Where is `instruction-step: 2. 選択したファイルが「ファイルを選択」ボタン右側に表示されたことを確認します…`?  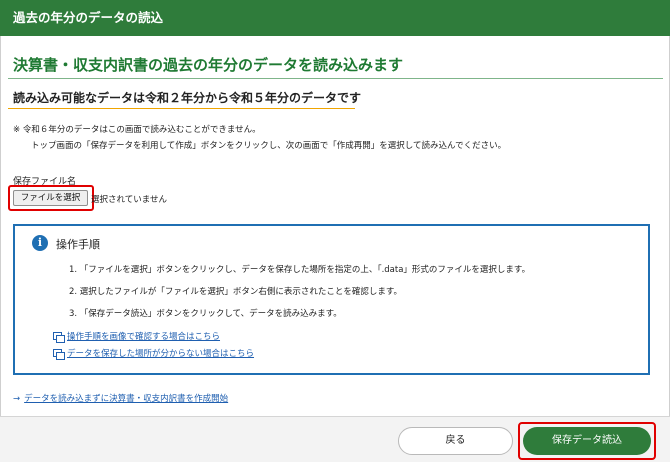 instruction-step: 2. 選択したファイルが「ファイルを選択」ボタン右側に表示されたことを確認します… is located at coordinates (235, 292).